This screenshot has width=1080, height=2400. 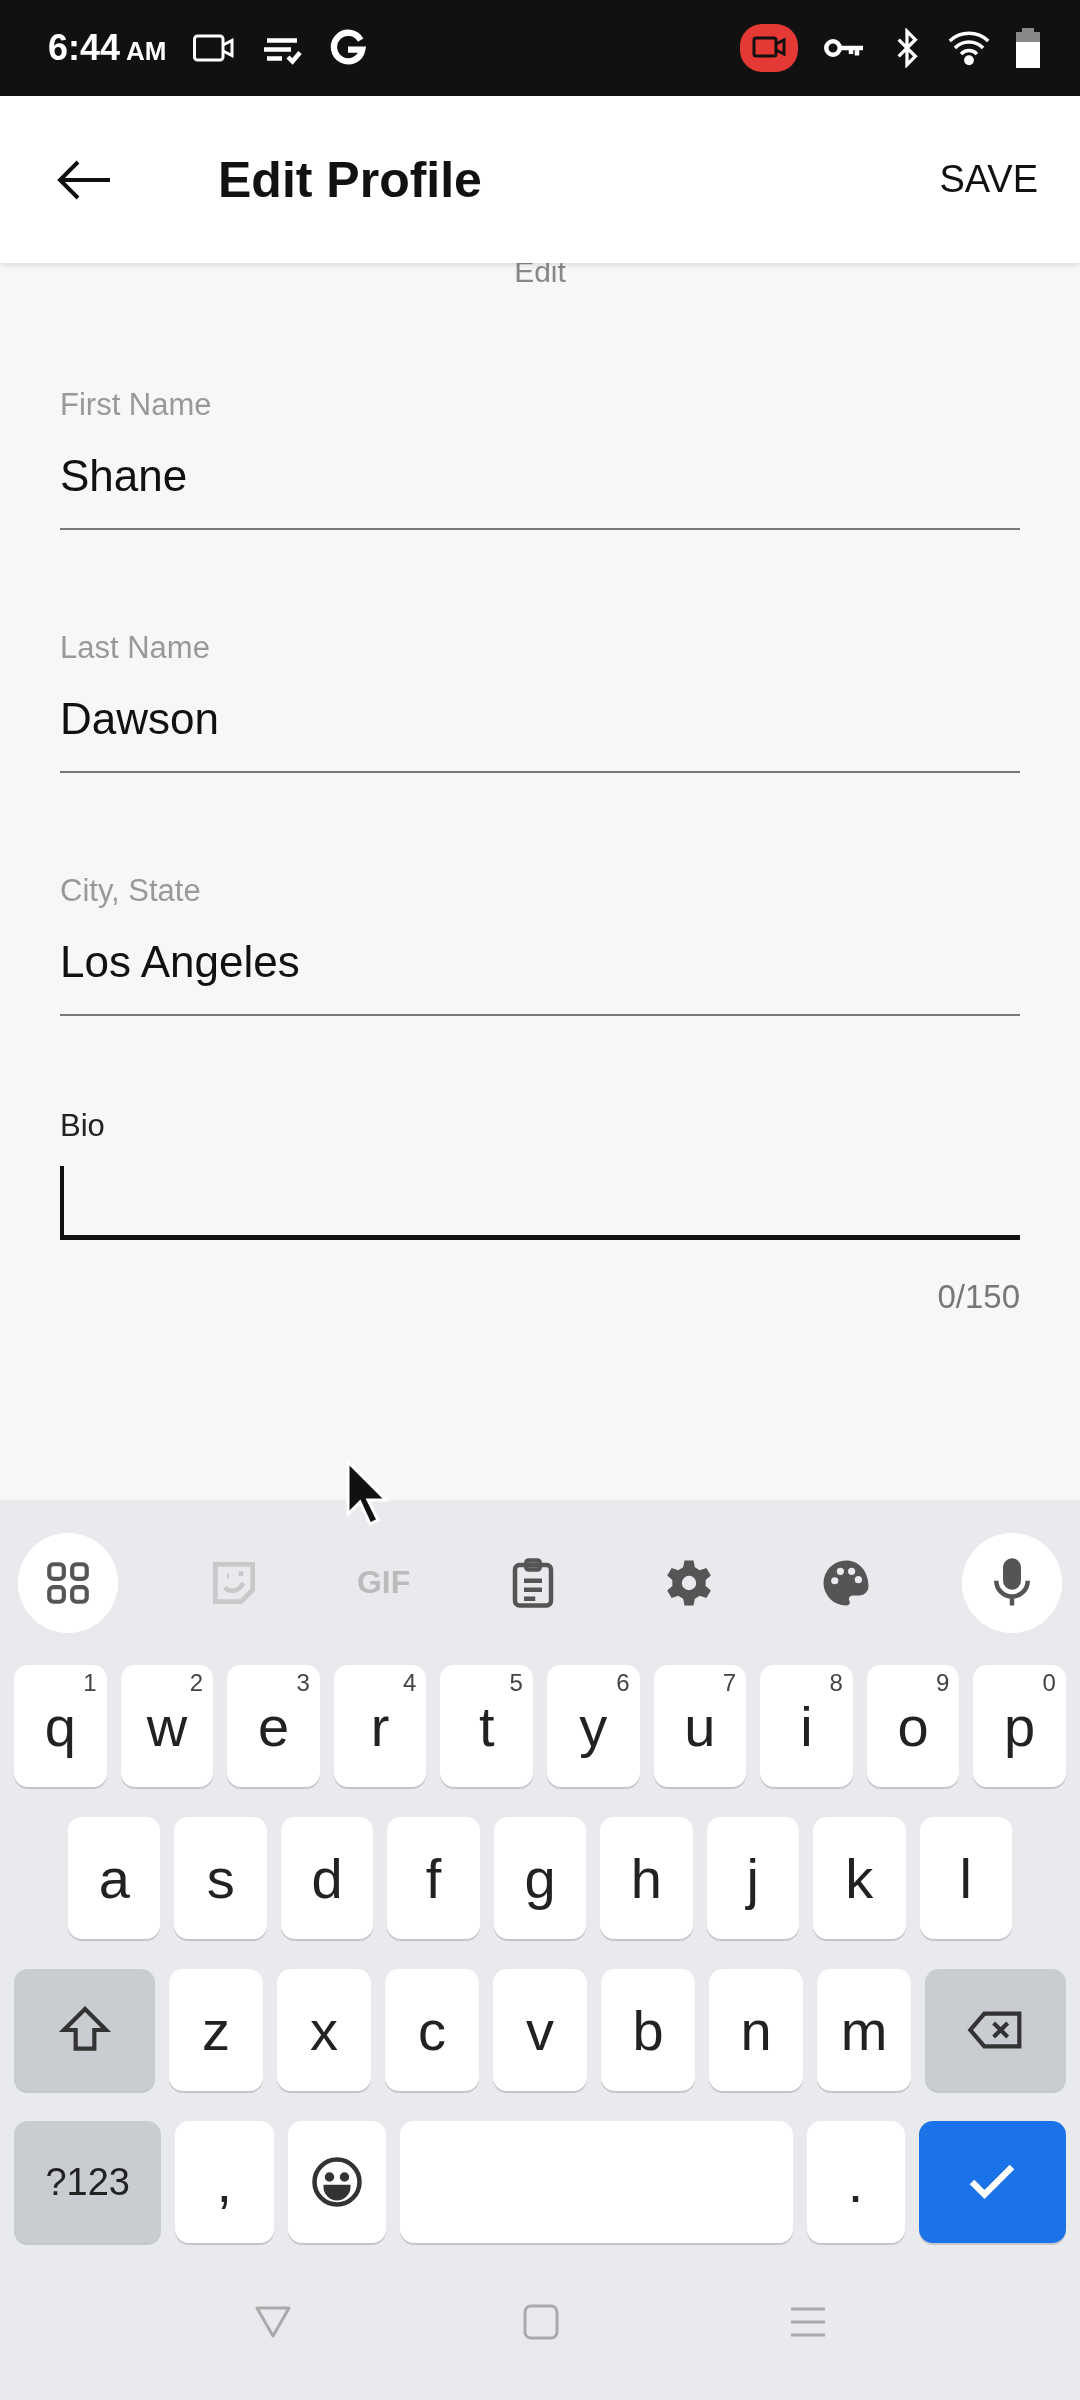 I want to click on keyboard-key: l, so click(x=965, y=1878).